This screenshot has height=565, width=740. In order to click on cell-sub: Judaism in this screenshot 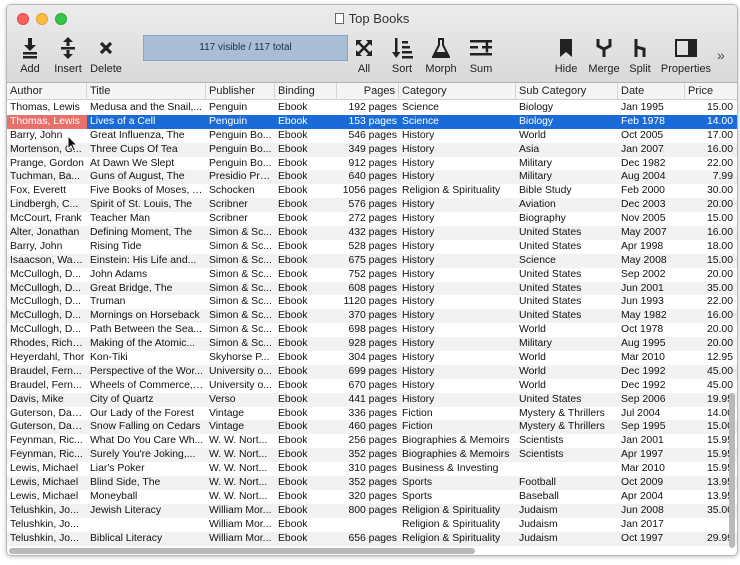, I will do `click(567, 525)`.